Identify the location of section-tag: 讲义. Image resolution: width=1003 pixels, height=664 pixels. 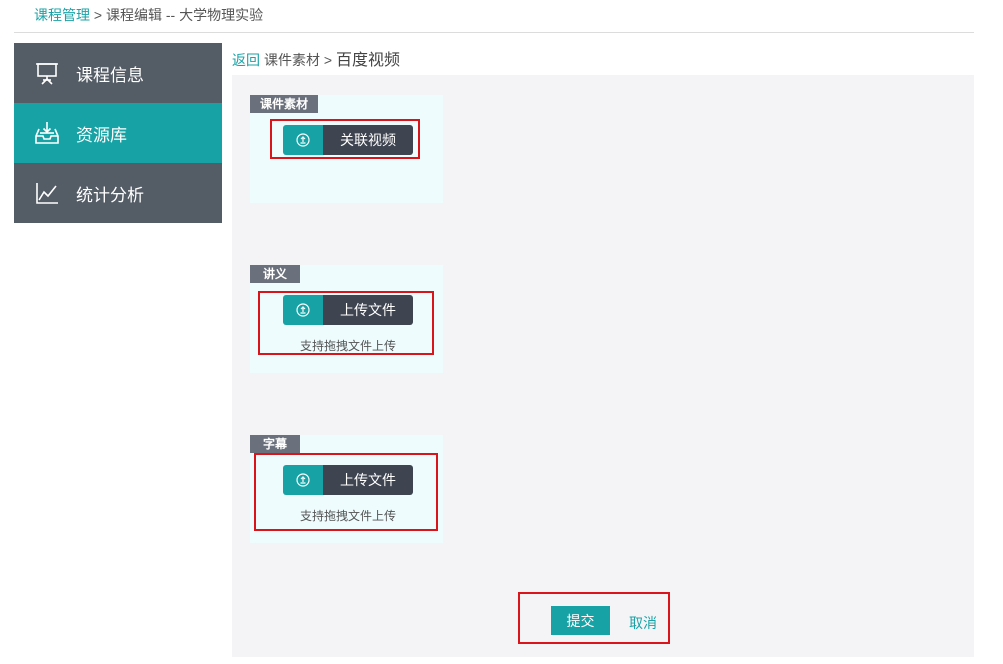
(275, 274).